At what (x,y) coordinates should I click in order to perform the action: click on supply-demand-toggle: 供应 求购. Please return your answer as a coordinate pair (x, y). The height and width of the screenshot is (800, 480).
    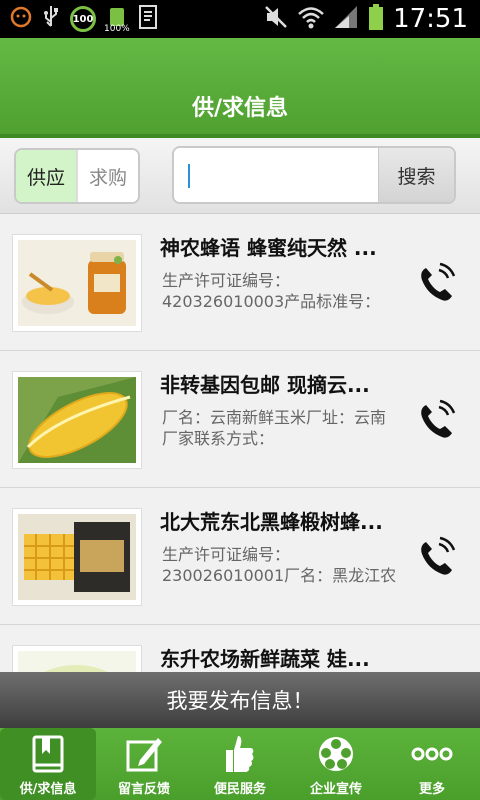
    Looking at the image, I should click on (77, 176).